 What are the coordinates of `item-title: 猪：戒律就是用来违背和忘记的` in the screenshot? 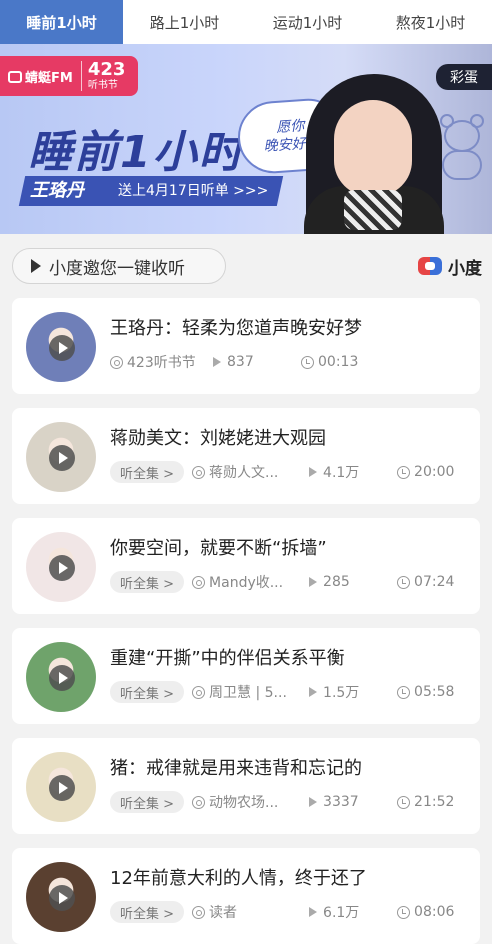 It's located at (236, 768).